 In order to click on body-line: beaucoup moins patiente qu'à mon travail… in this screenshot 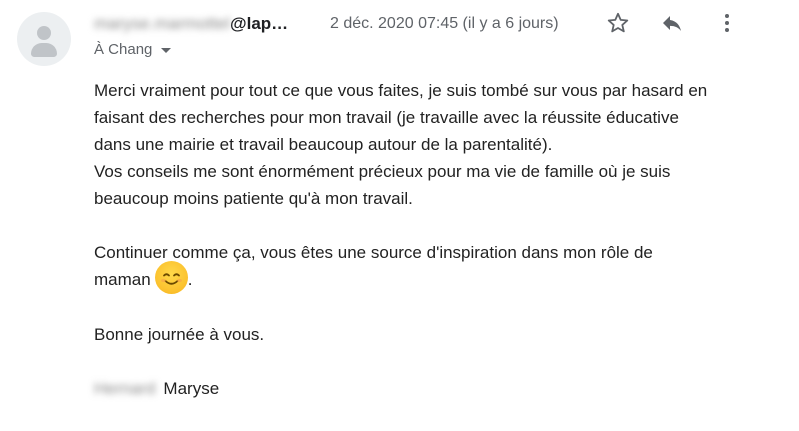, I will do `click(253, 198)`.